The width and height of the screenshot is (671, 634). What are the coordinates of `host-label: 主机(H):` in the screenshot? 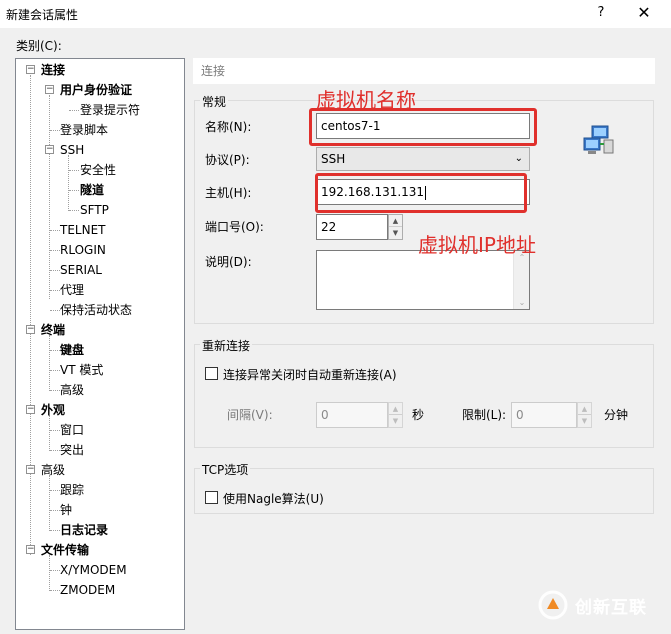 It's located at (228, 193).